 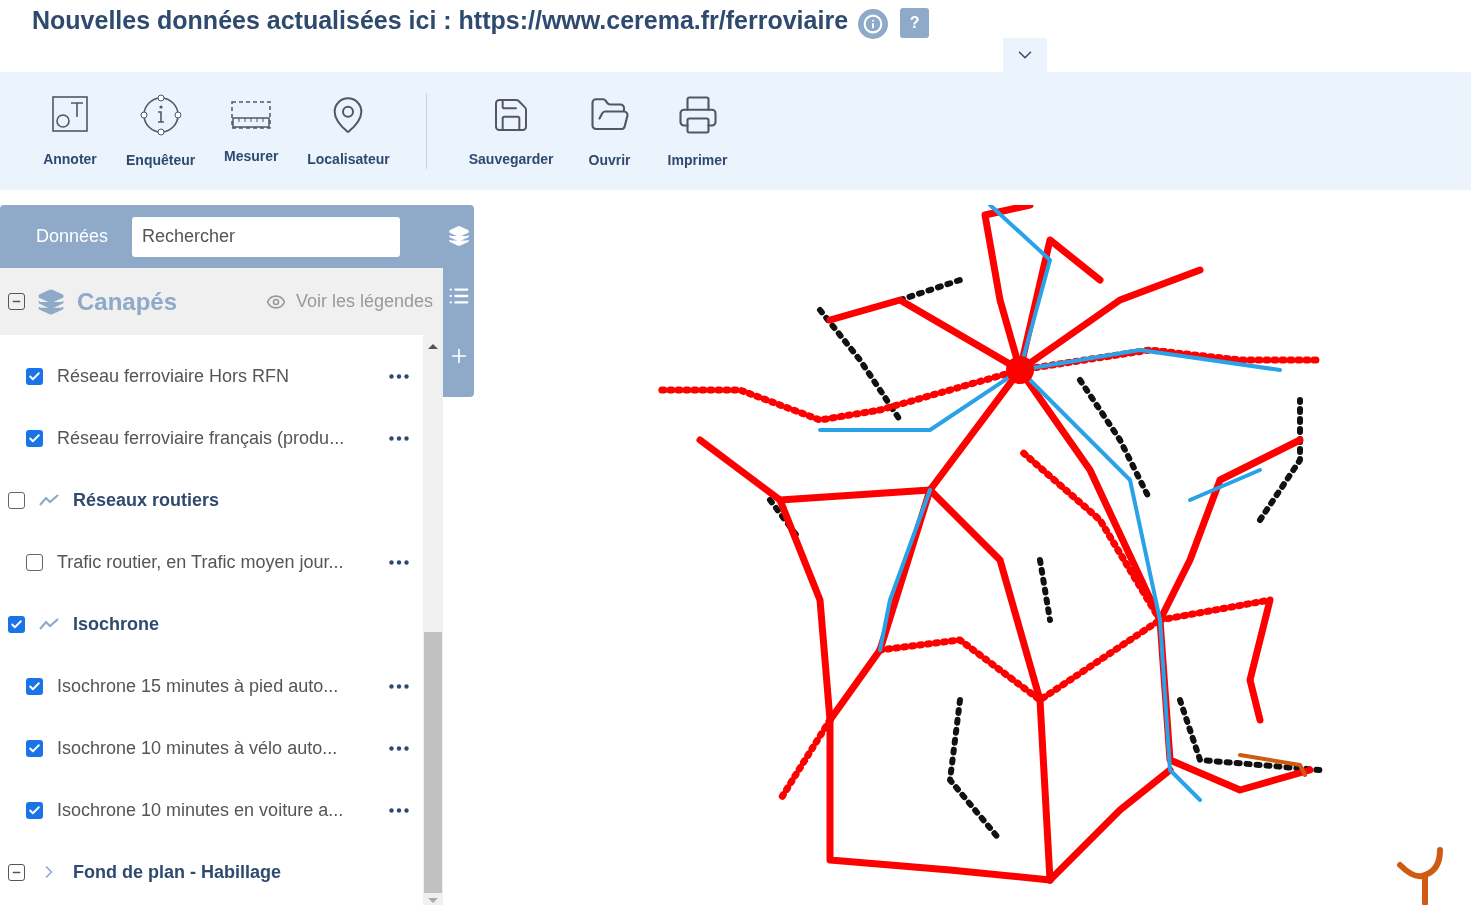 I want to click on toolbar-button: Imprimer, so click(x=697, y=131).